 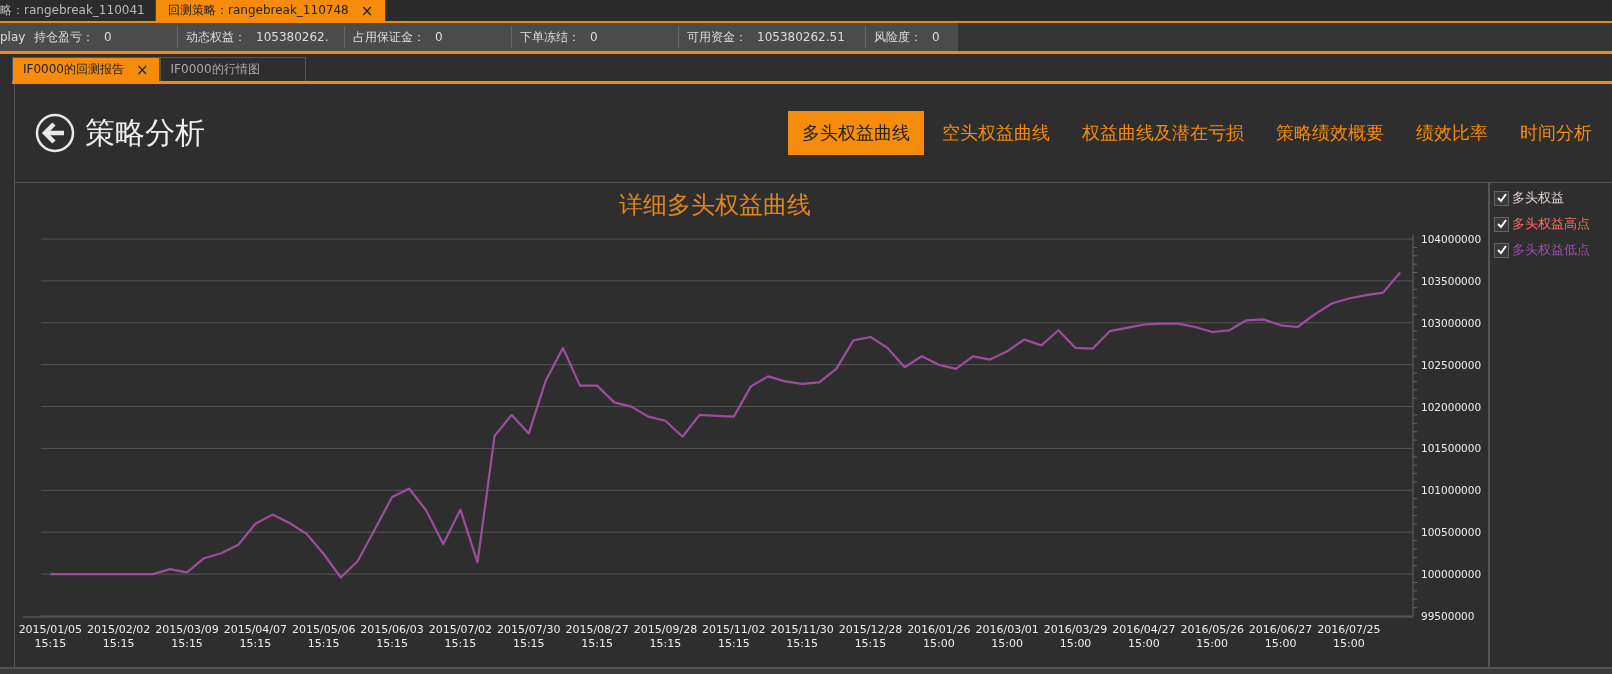 What do you see at coordinates (1451, 406) in the screenshot?
I see `y-tick-label: 102000000` at bounding box center [1451, 406].